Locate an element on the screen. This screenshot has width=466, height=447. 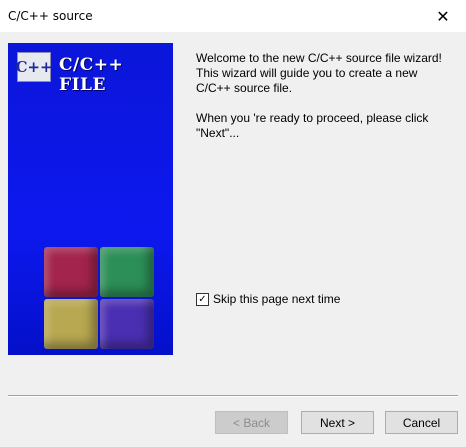
skip-page-label: Skip this page next time is located at coordinates (276, 299).